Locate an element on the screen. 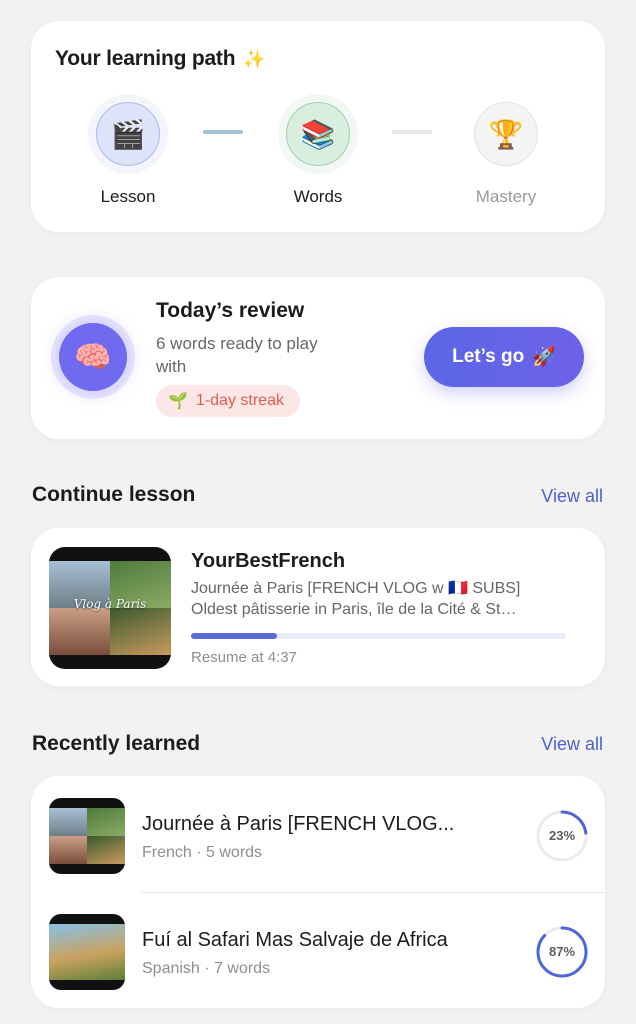 The height and width of the screenshot is (1024, 636). path-step-lesson: 🎬 Lesson is located at coordinates (128, 154).